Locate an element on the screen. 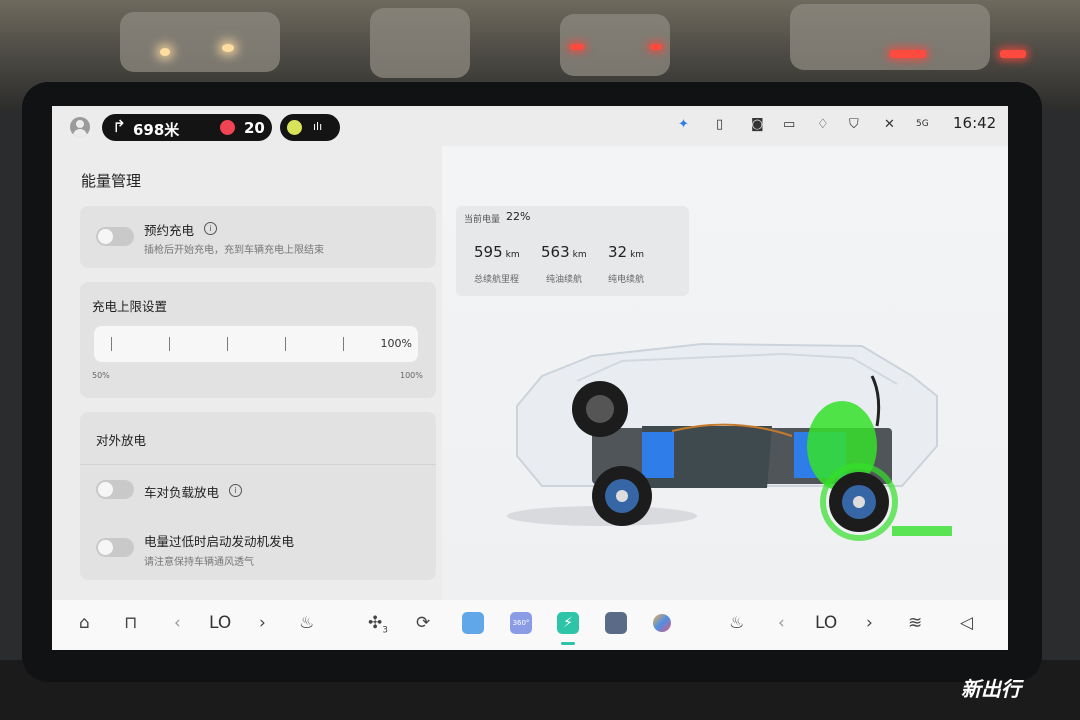 Image resolution: width=1080 pixels, height=720 pixels. vehicle-chassis-illustration is located at coordinates (729, 441).